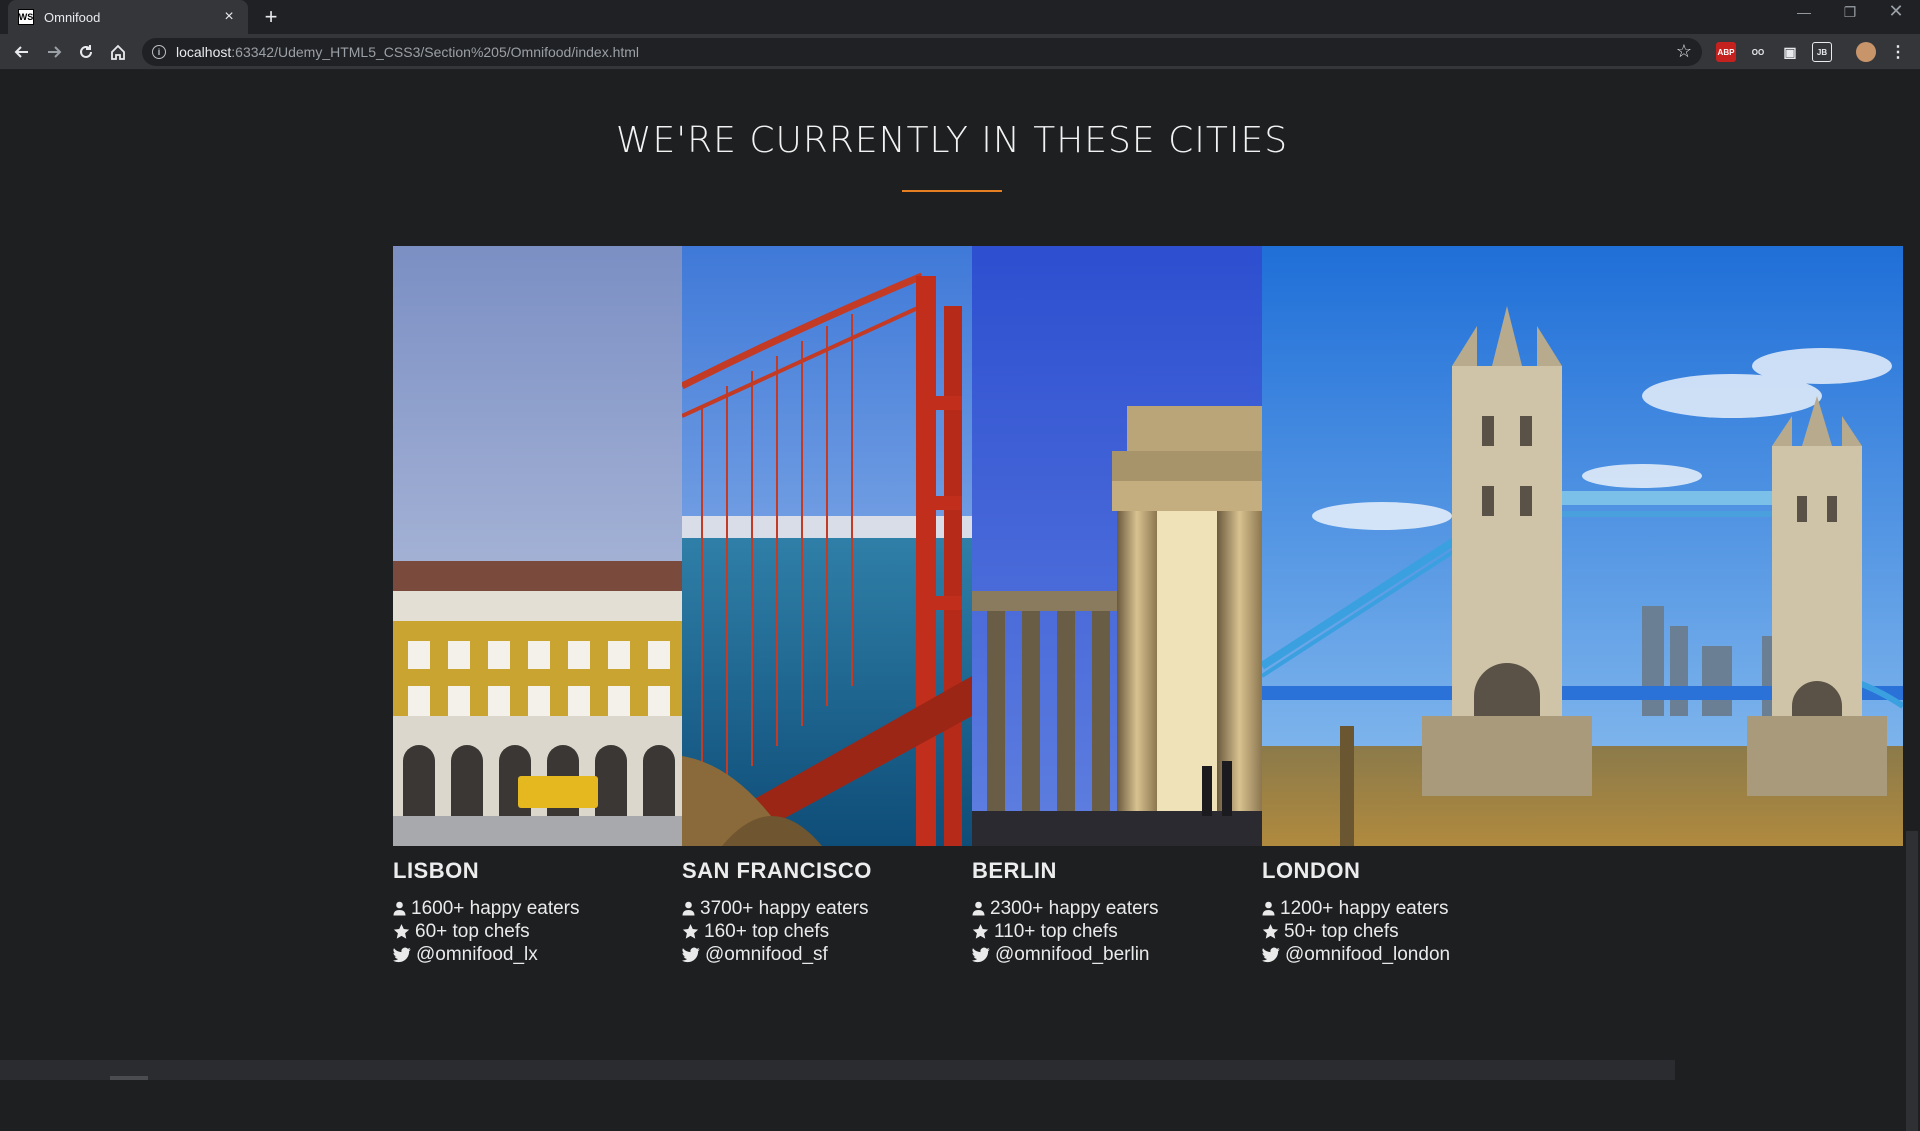 The height and width of the screenshot is (1131, 1920). What do you see at coordinates (486, 954) in the screenshot?
I see `twitter-handle-link: @omnifood_lx` at bounding box center [486, 954].